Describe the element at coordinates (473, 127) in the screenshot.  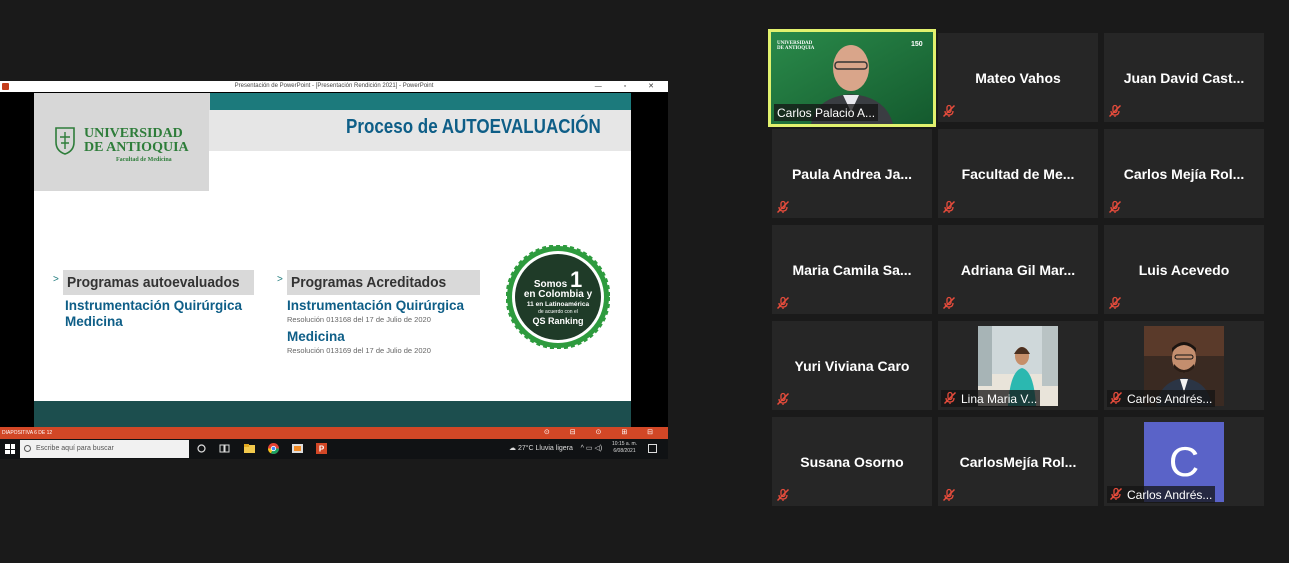
I see `slide-title: Proceso de AUTOEVALUACIÓN` at that location.